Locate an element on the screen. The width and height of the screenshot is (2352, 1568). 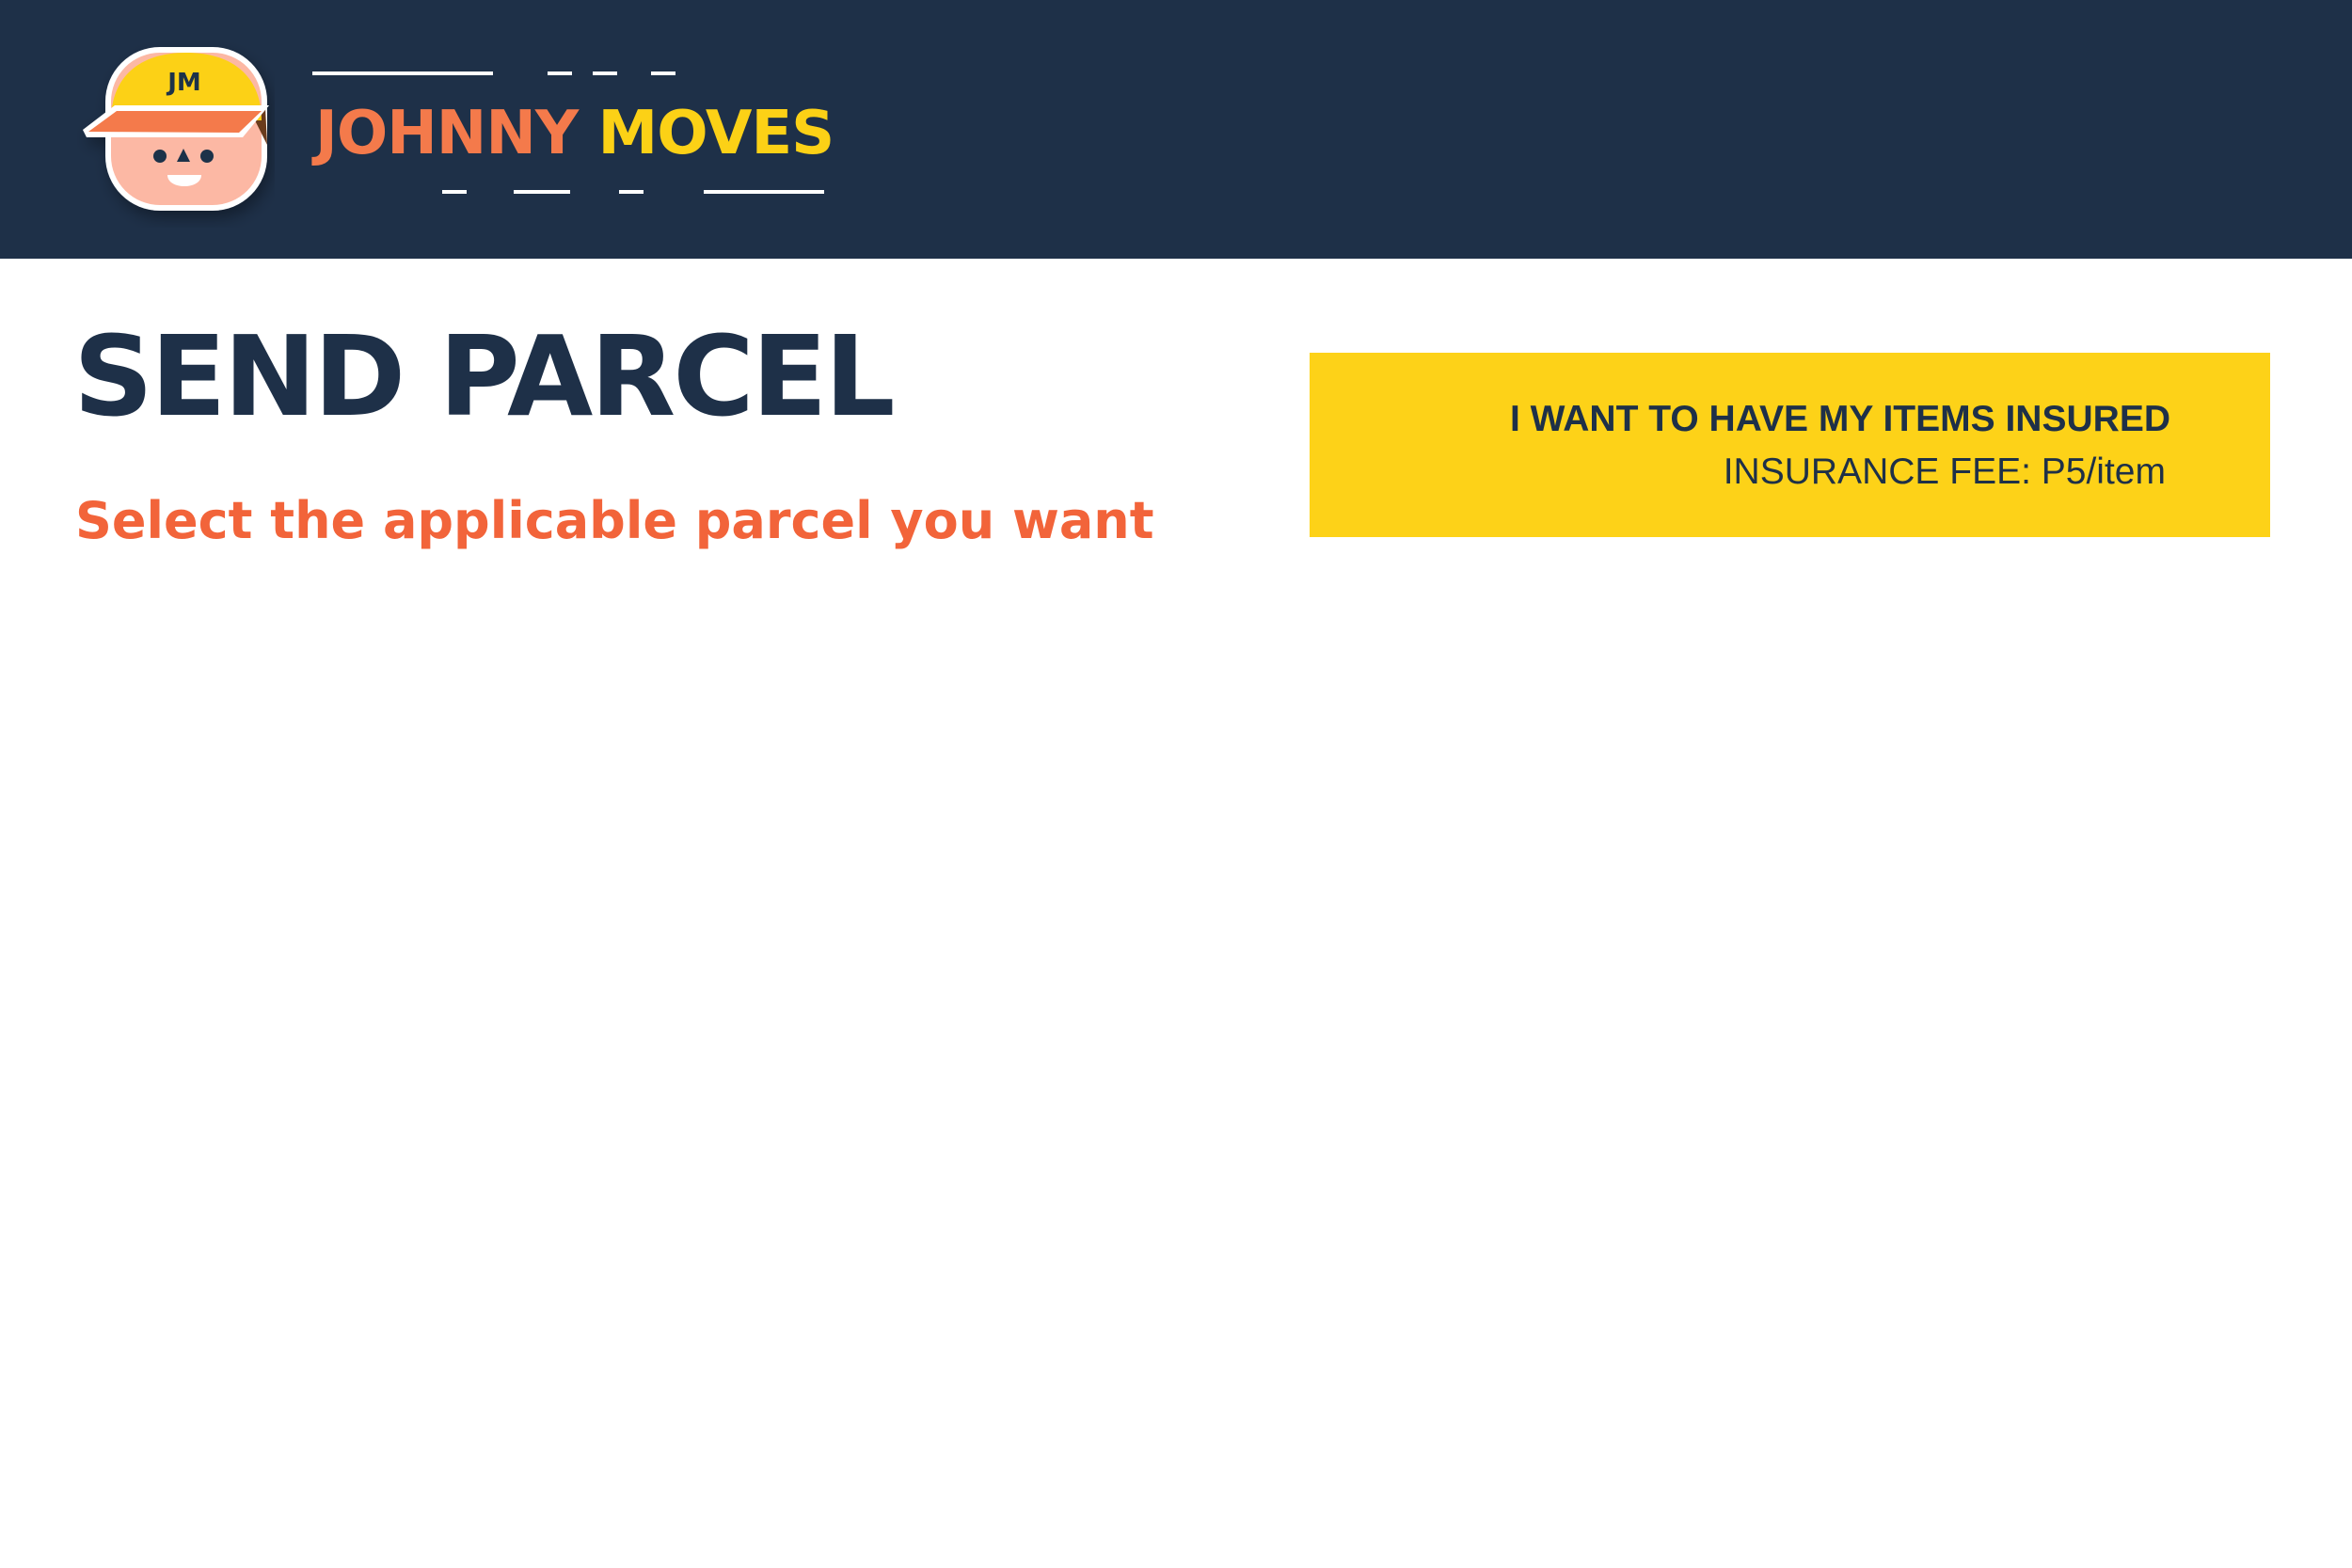
insurance-fee: INSURANCE FEE: P5/item is located at coordinates (1944, 471).